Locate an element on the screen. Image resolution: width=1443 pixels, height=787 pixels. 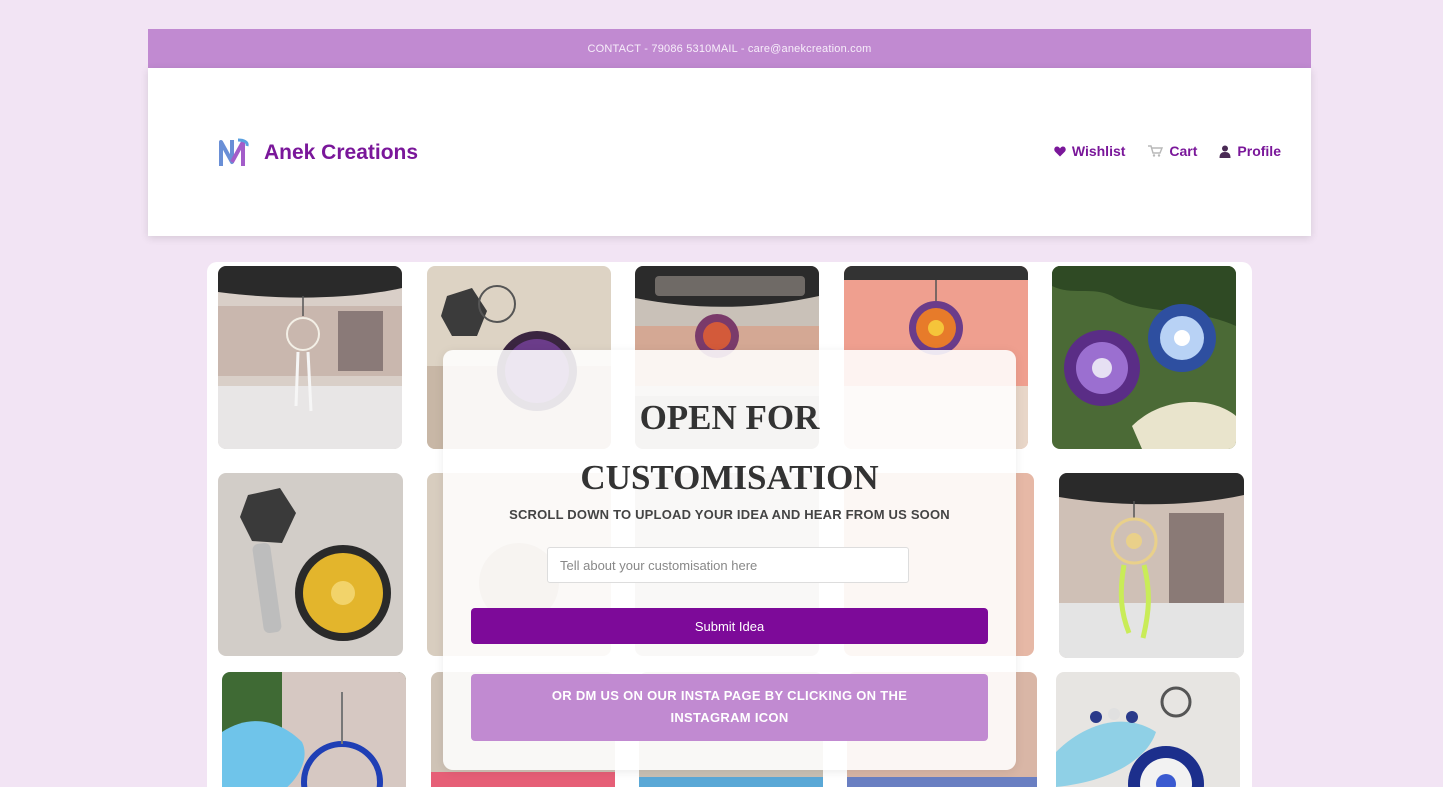
nav-cart: Cart is located at coordinates (1172, 151).